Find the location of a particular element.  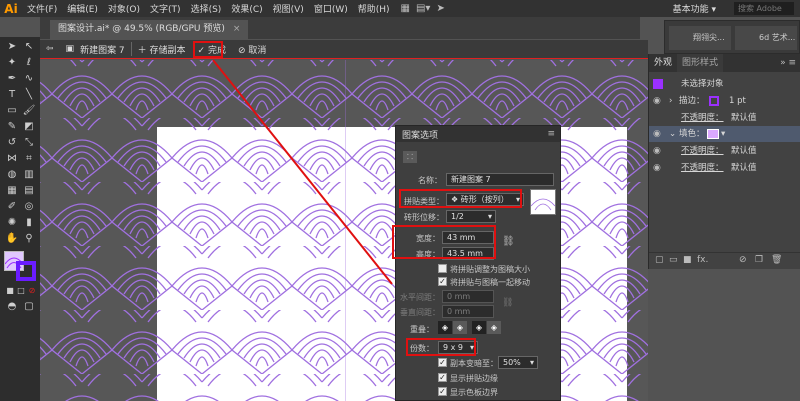

appearance-target: 未选择对象 is located at coordinates (702, 84).